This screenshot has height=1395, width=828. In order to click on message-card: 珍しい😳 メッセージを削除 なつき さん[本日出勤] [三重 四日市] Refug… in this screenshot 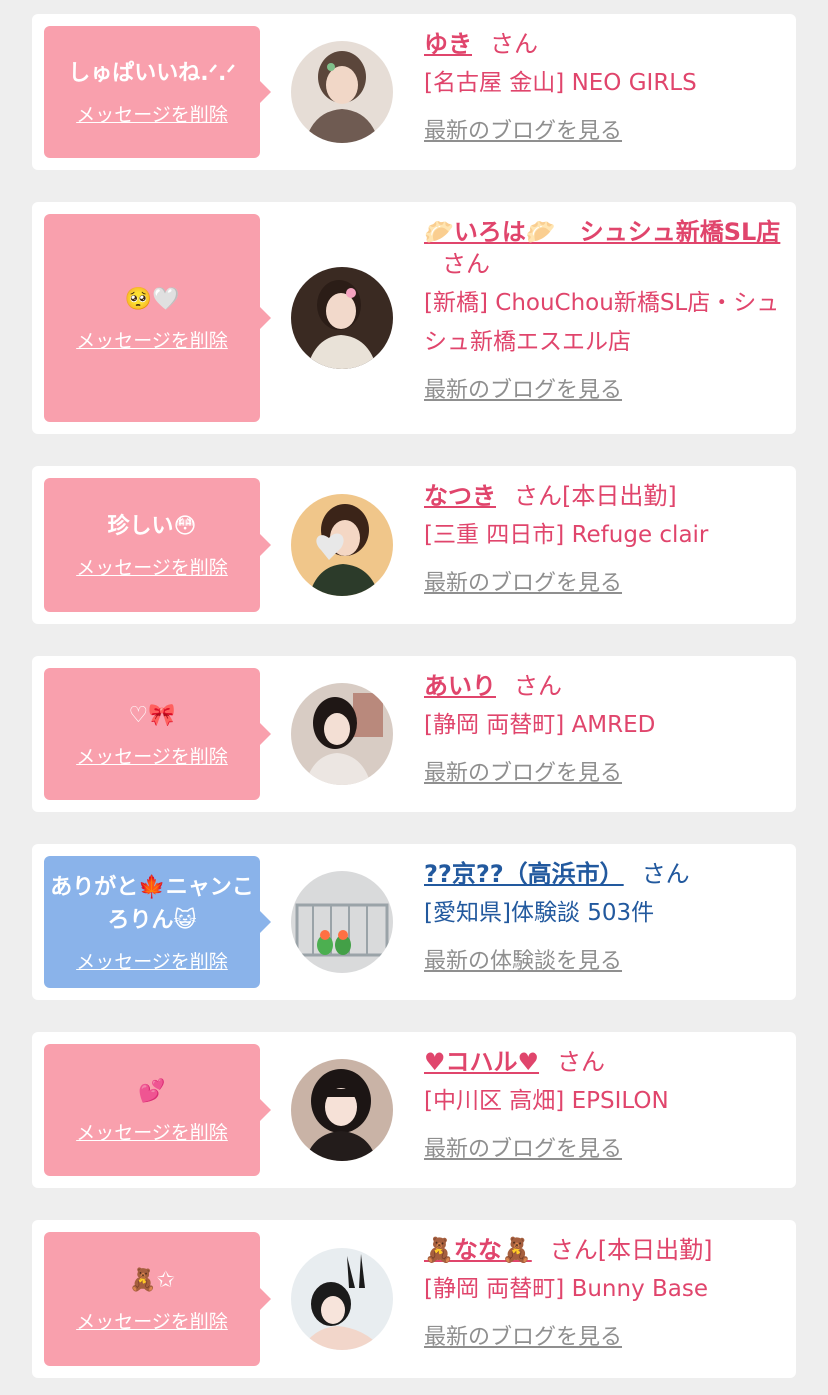, I will do `click(414, 545)`.